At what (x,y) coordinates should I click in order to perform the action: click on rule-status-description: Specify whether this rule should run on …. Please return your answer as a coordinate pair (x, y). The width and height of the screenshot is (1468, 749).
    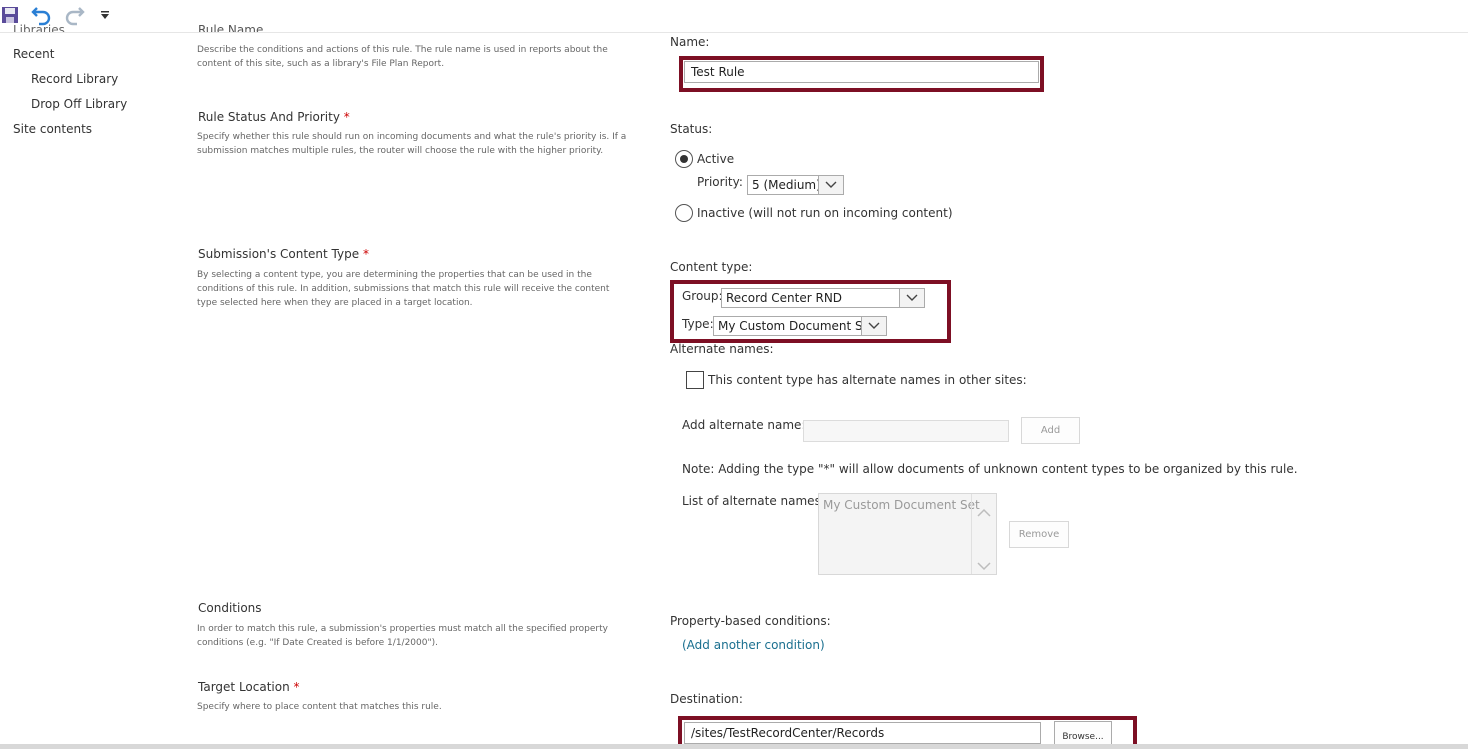
    Looking at the image, I should click on (412, 144).